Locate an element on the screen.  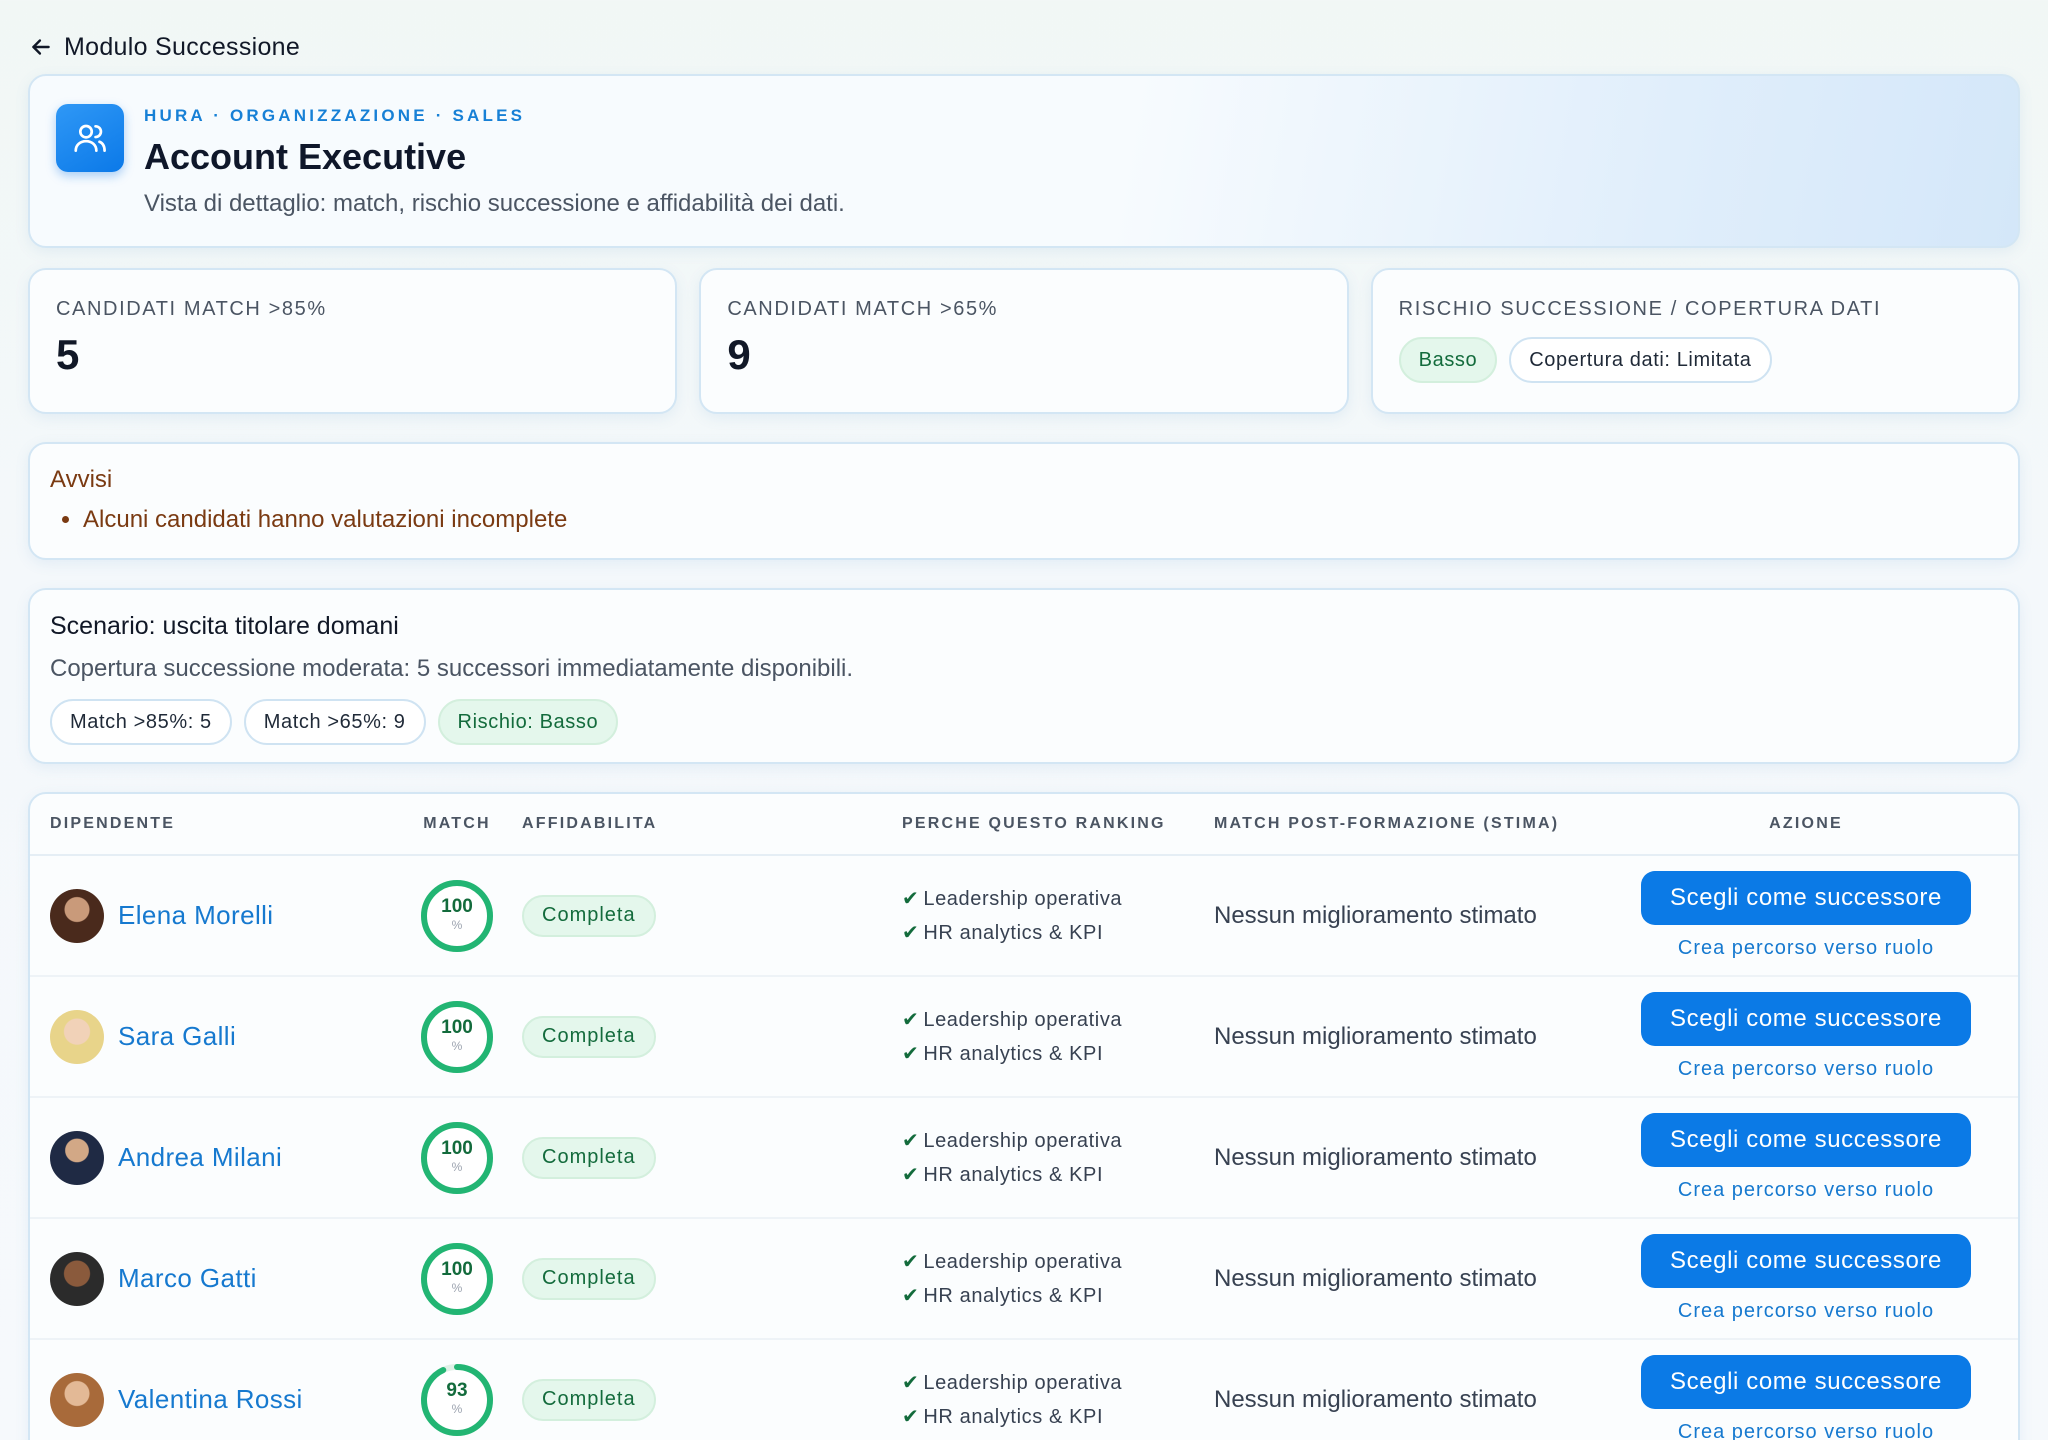
employee-name-link: Valentina Rossi is located at coordinates (210, 1399).